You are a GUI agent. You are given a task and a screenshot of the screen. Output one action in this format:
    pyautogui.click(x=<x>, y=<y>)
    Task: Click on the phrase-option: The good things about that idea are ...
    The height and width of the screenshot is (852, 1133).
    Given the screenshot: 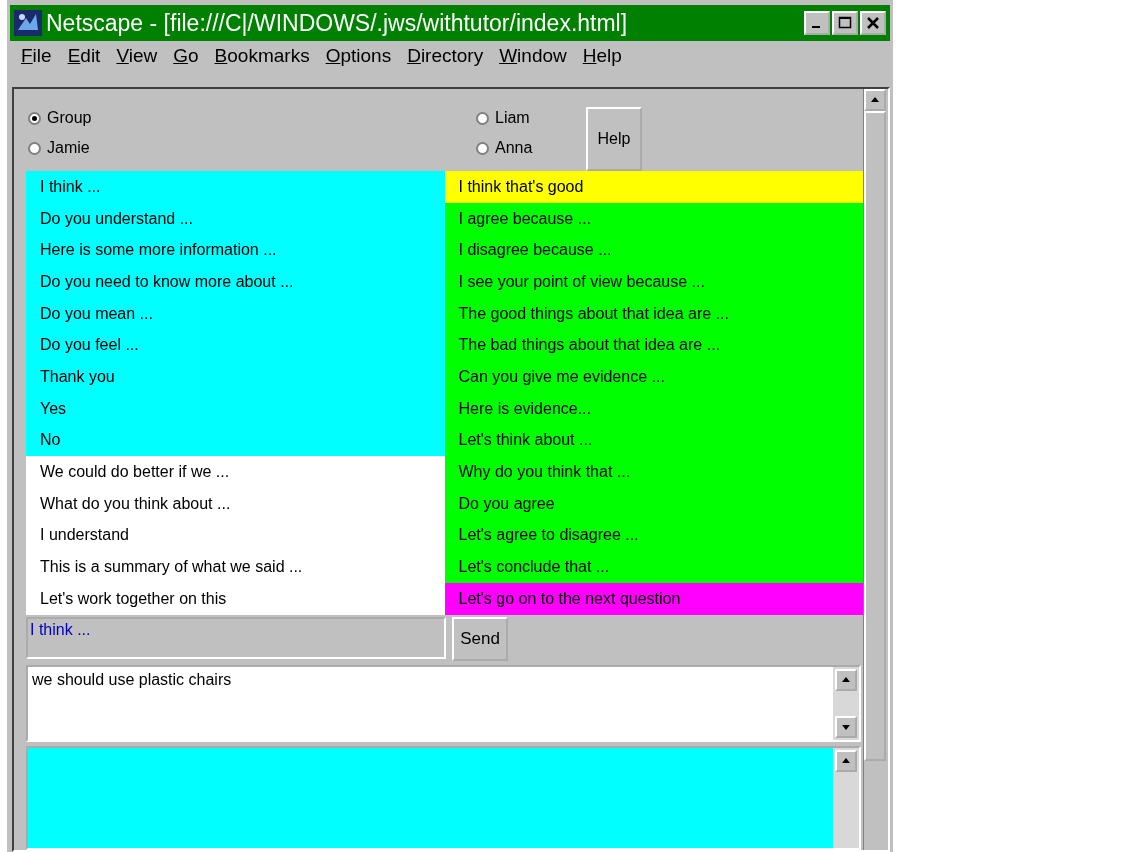 What is the action you would take?
    pyautogui.click(x=653, y=313)
    